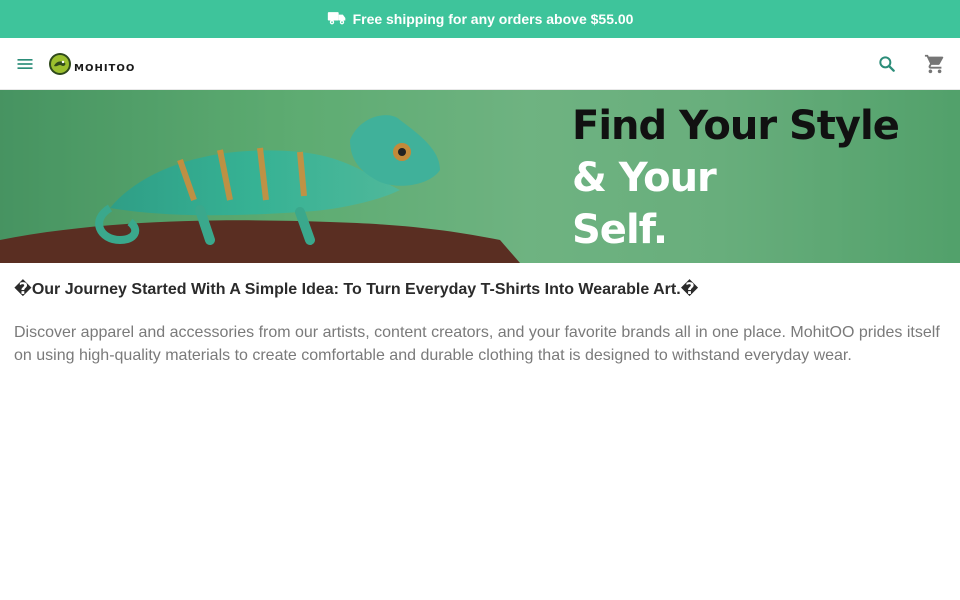  Describe the element at coordinates (337, 19) in the screenshot. I see `truck-icon` at that location.